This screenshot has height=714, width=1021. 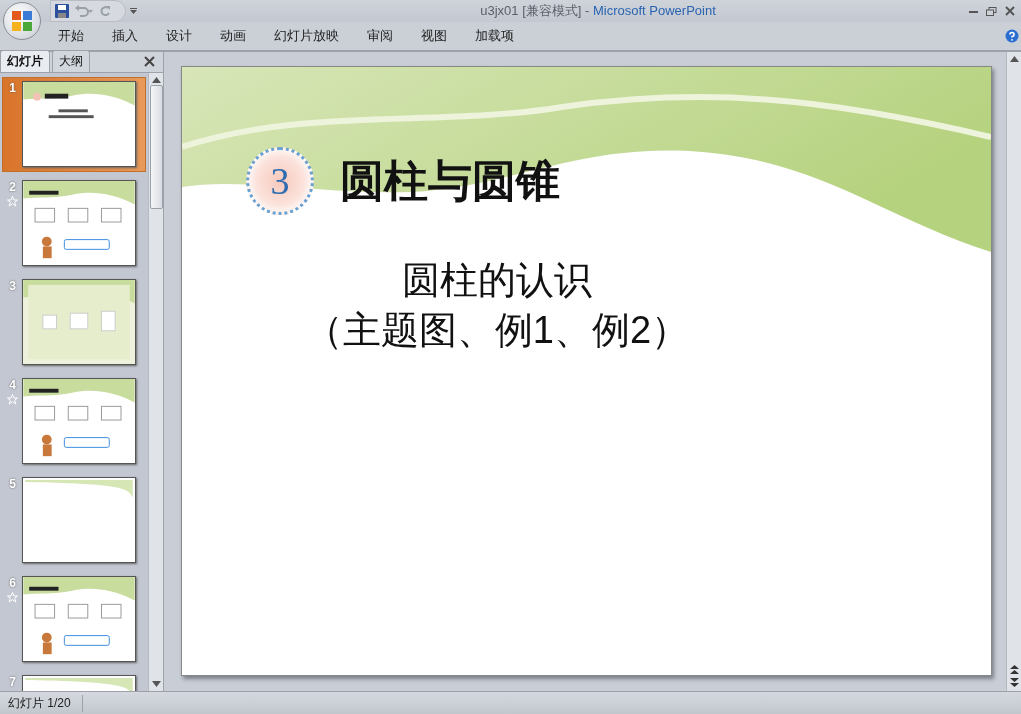 I want to click on slide-number: 3, so click(x=12, y=286).